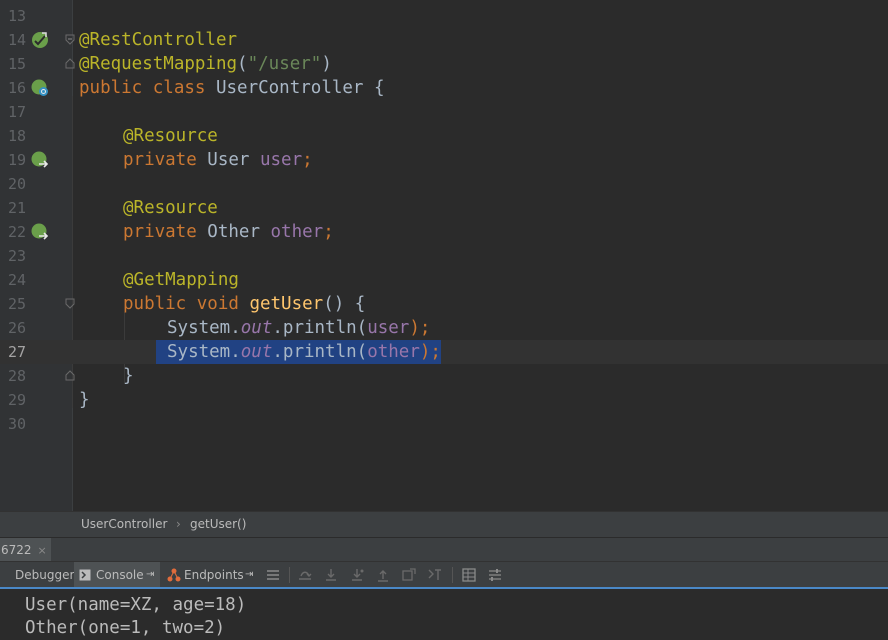 The height and width of the screenshot is (640, 888). Describe the element at coordinates (444, 400) in the screenshot. I see `code-line: 29 }` at that location.